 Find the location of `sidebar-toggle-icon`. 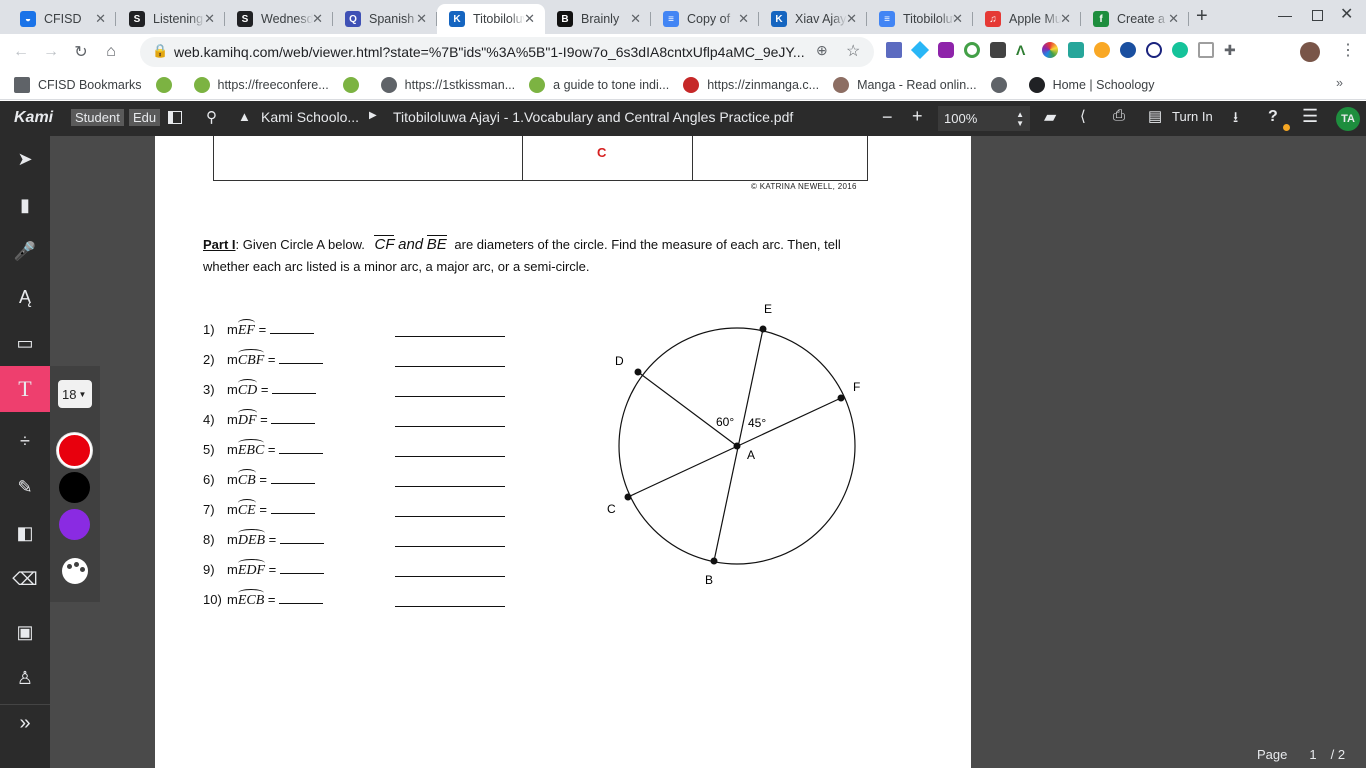

sidebar-toggle-icon is located at coordinates (175, 117).